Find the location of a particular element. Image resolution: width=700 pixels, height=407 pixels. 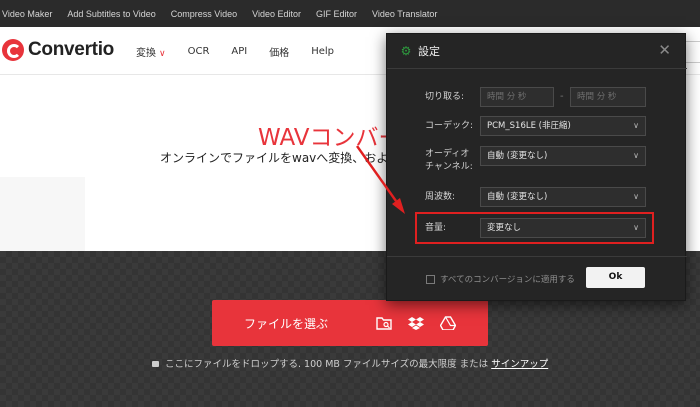

close-icon: ✕ is located at coordinates (664, 50).